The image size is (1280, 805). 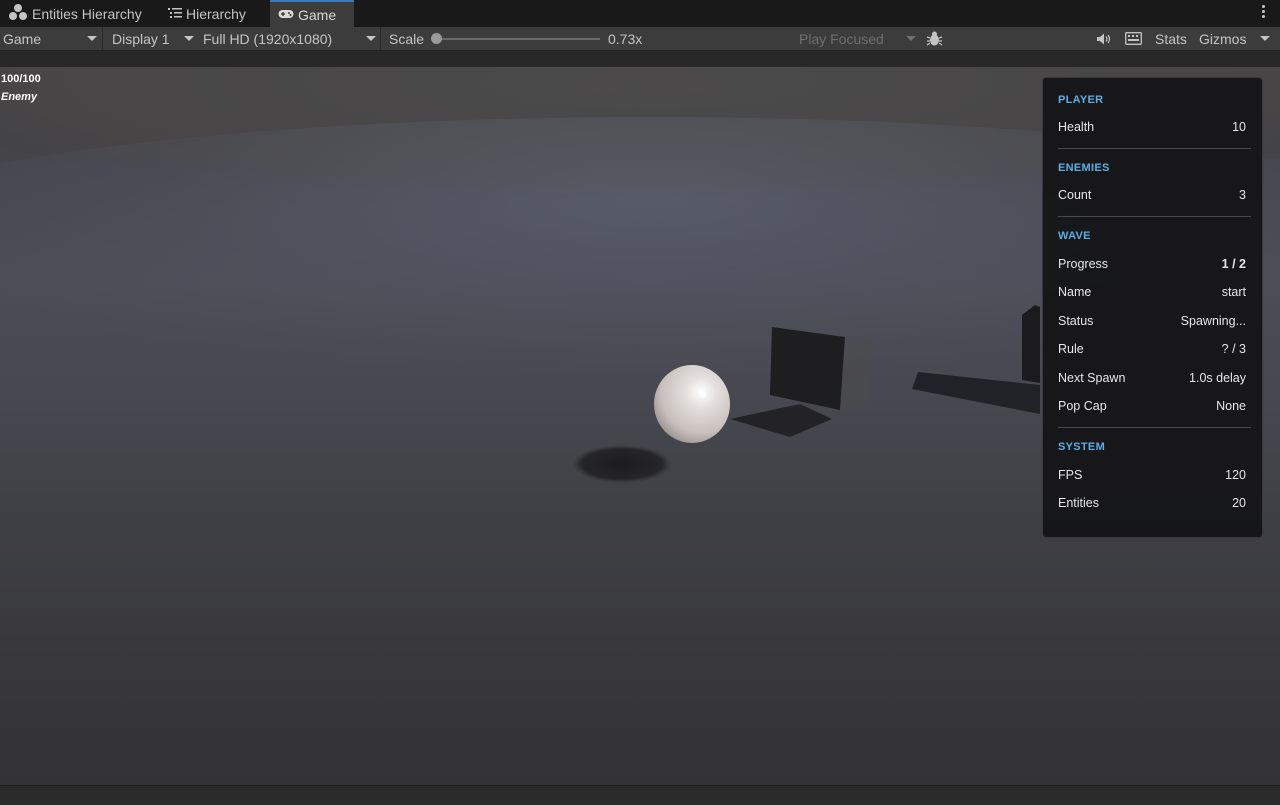 What do you see at coordinates (1235, 475) in the screenshot?
I see `stat-value: 120` at bounding box center [1235, 475].